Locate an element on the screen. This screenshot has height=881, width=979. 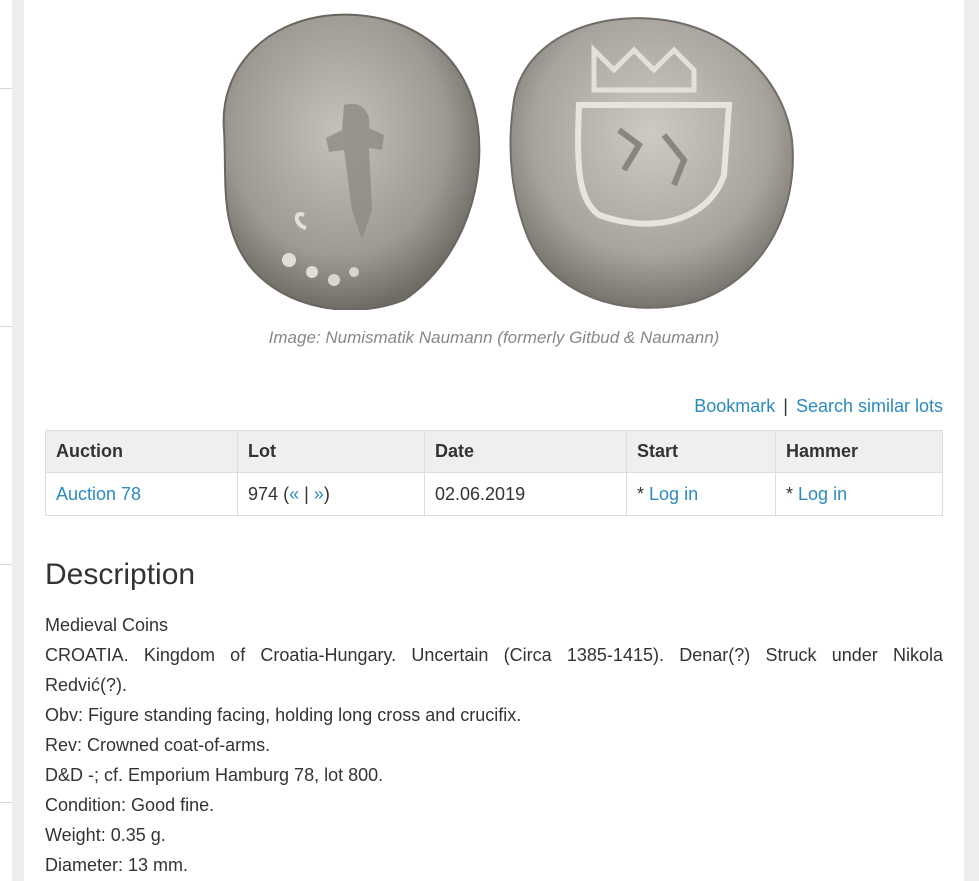
auction-cell: Auction 78 is located at coordinates (141, 494).